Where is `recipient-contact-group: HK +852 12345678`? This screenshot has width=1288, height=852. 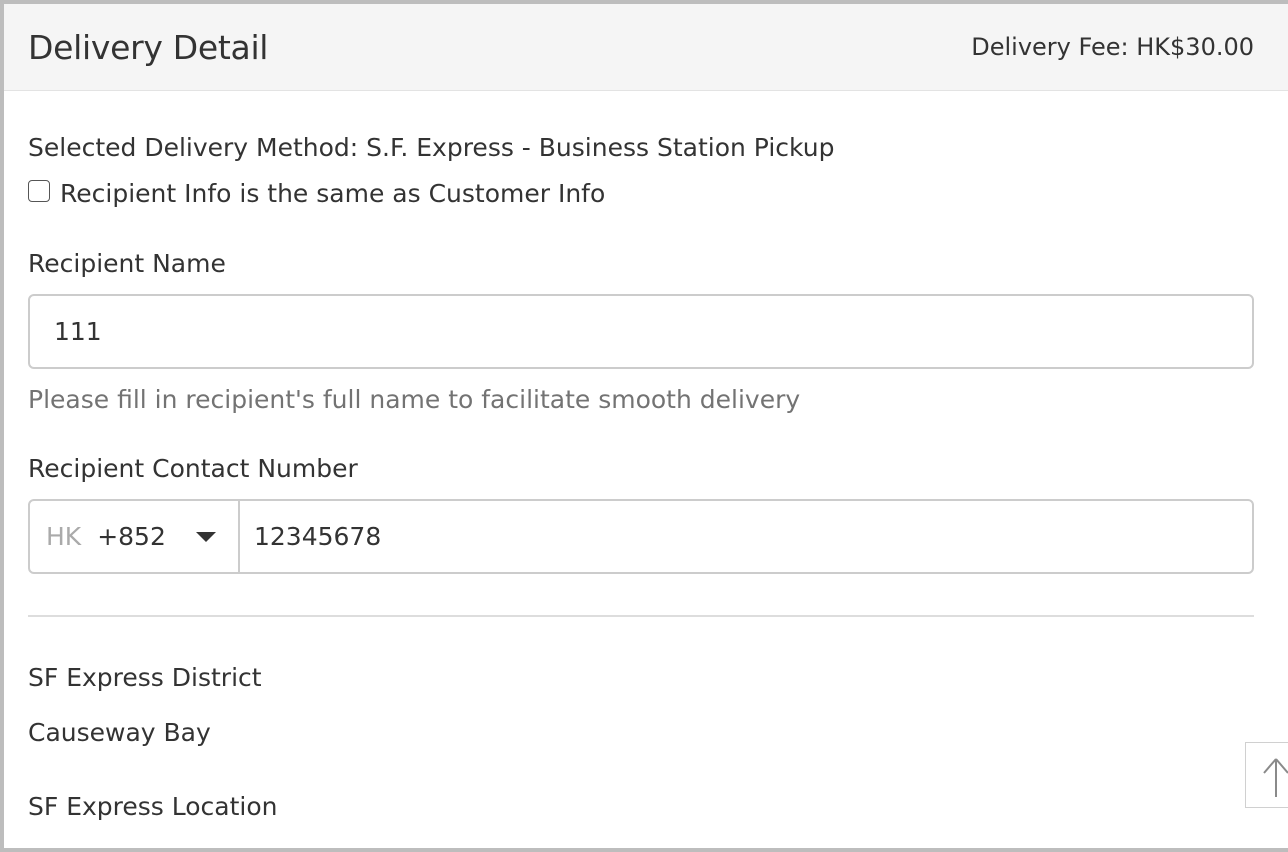 recipient-contact-group: HK +852 12345678 is located at coordinates (641, 536).